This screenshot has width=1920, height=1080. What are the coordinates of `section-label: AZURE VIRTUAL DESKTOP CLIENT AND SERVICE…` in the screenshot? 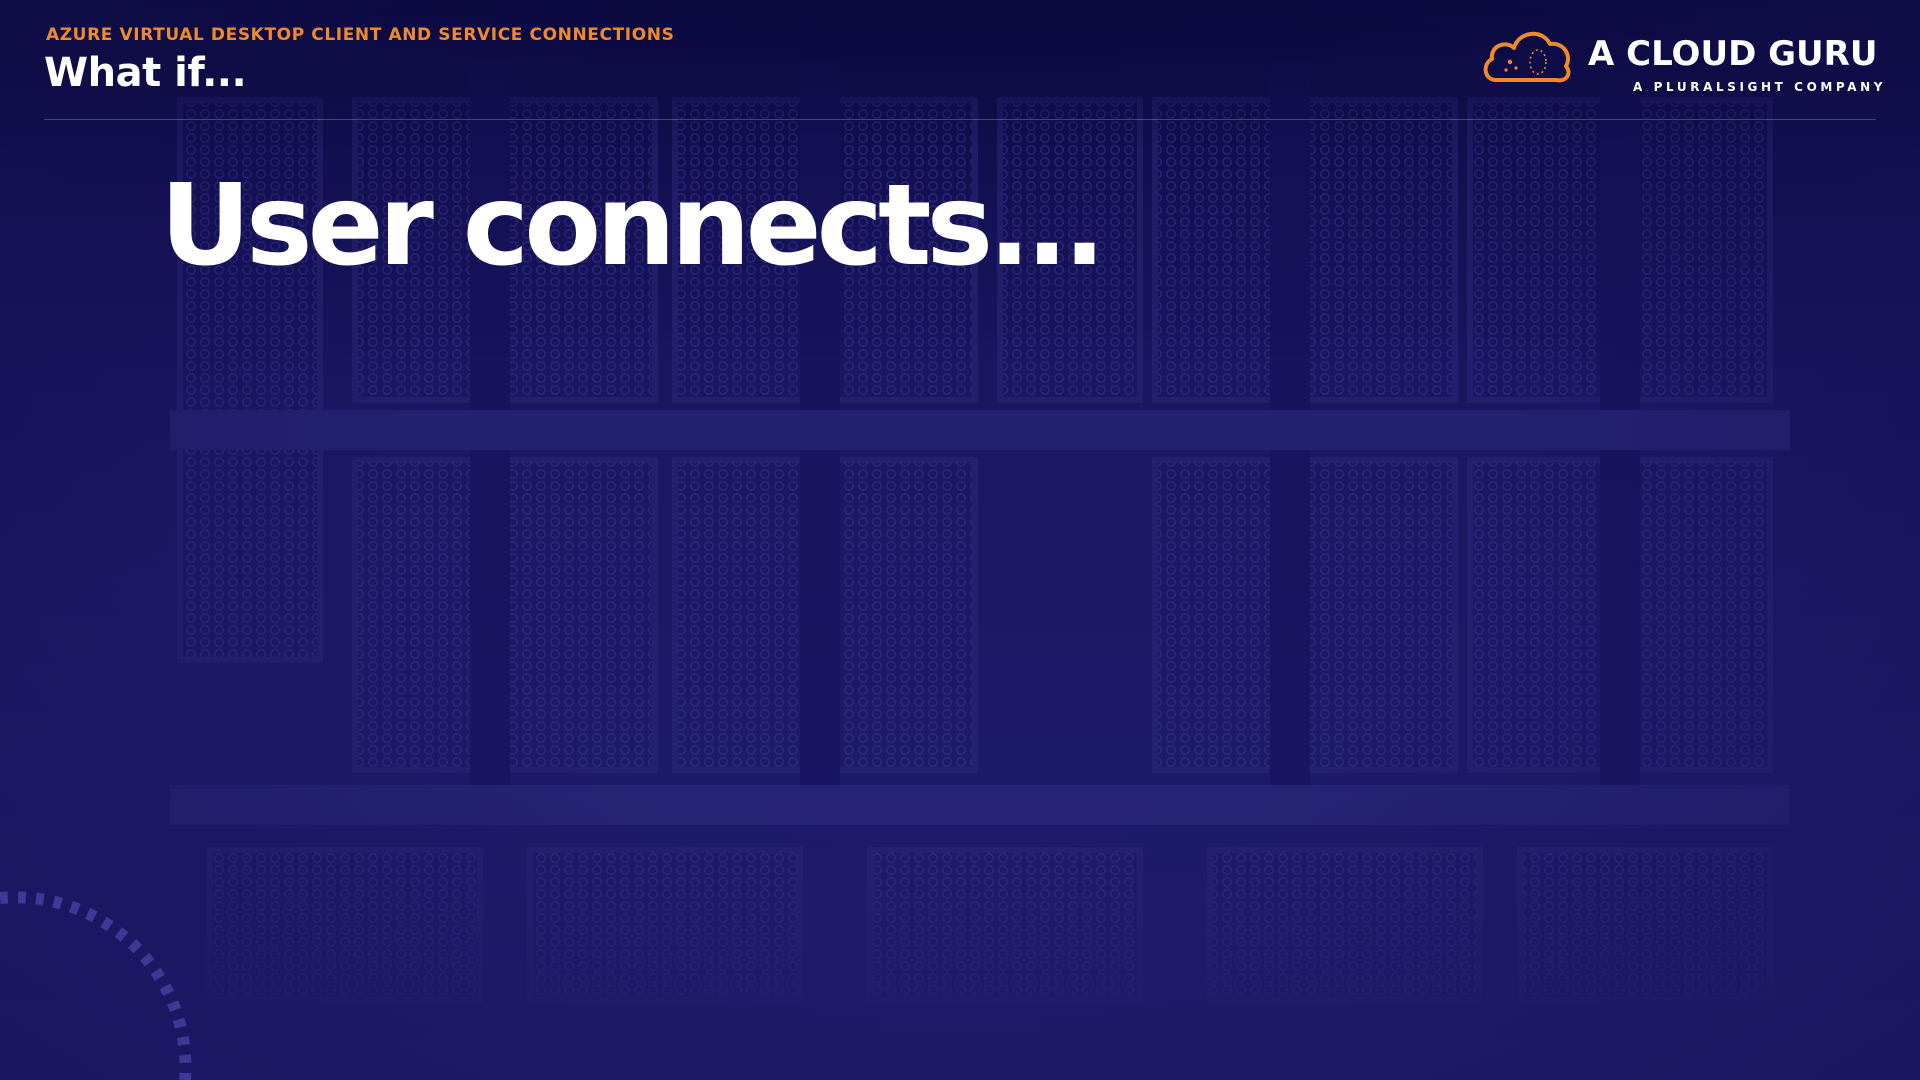 It's located at (360, 35).